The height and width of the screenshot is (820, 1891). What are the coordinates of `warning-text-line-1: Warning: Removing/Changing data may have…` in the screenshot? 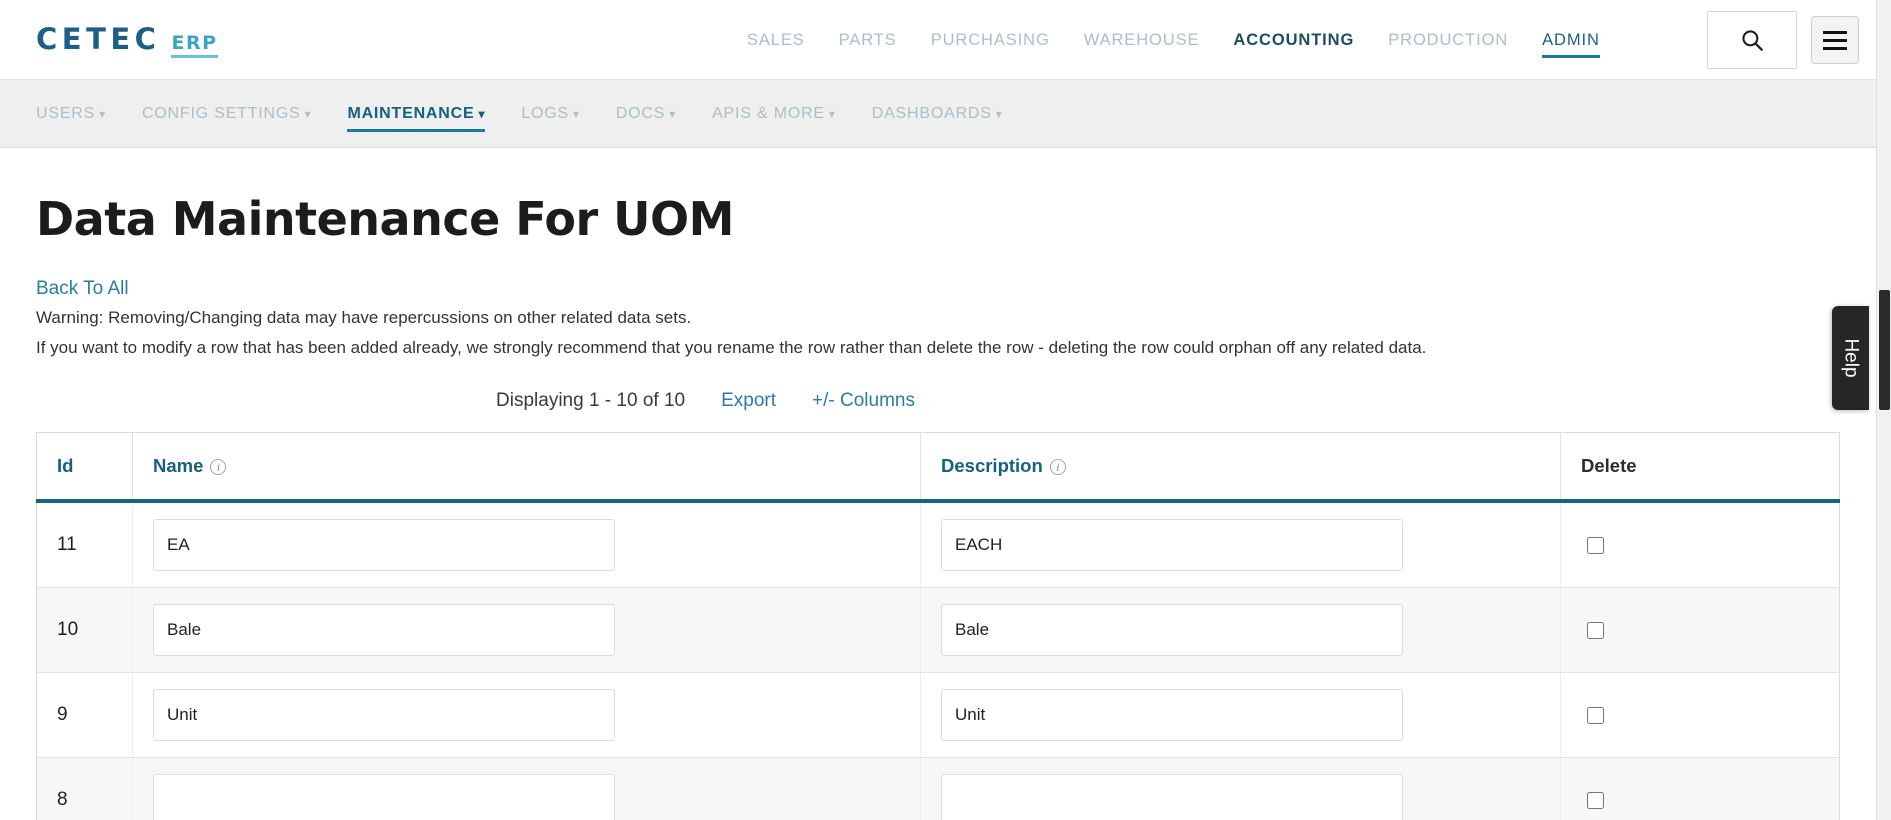 It's located at (364, 317).